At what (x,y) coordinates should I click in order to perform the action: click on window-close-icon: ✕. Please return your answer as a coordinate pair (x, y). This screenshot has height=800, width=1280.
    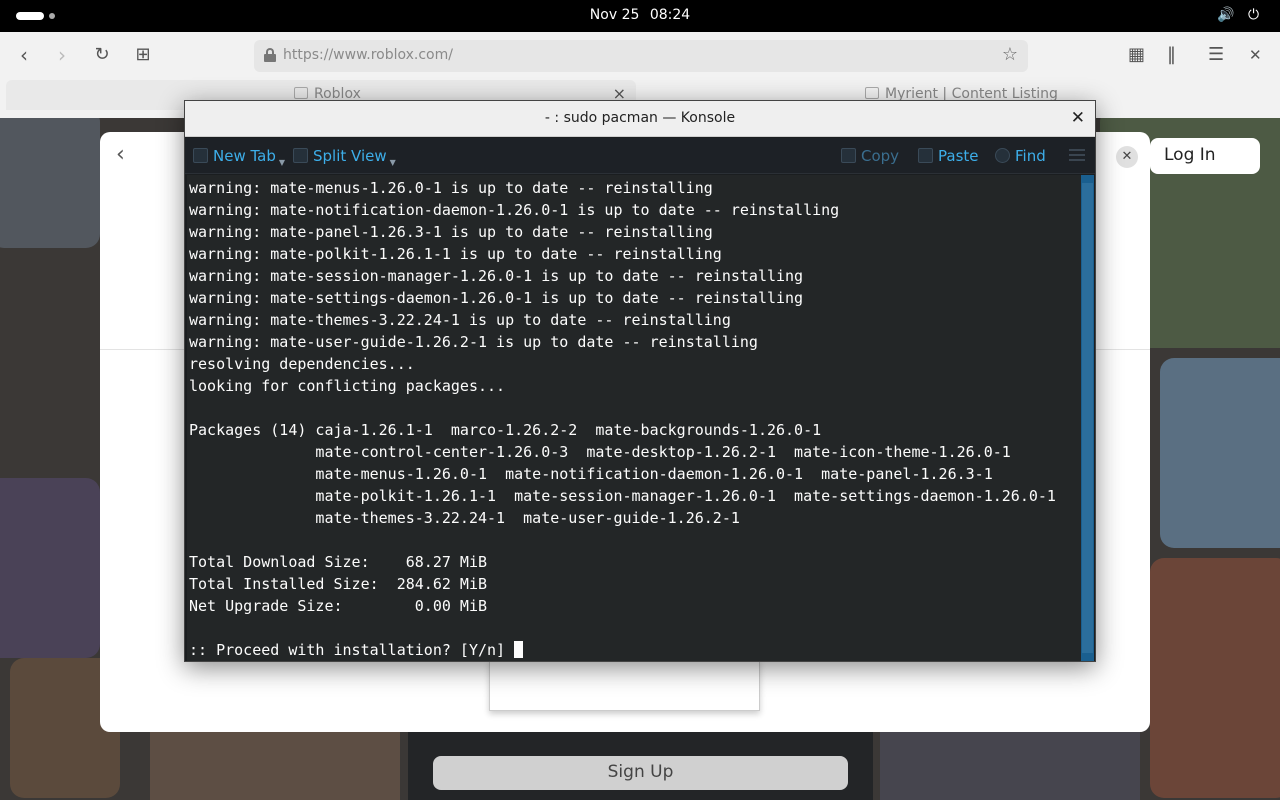
    Looking at the image, I should click on (1255, 55).